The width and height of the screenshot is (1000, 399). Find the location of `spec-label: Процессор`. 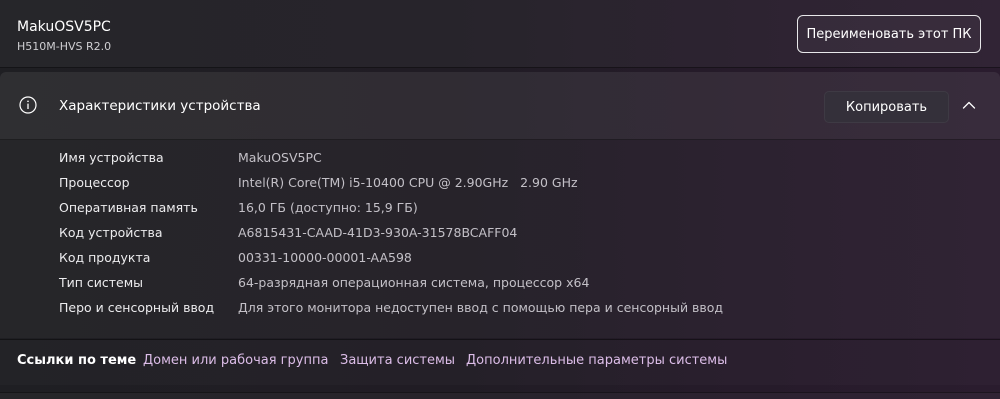

spec-label: Процессор is located at coordinates (94, 182).